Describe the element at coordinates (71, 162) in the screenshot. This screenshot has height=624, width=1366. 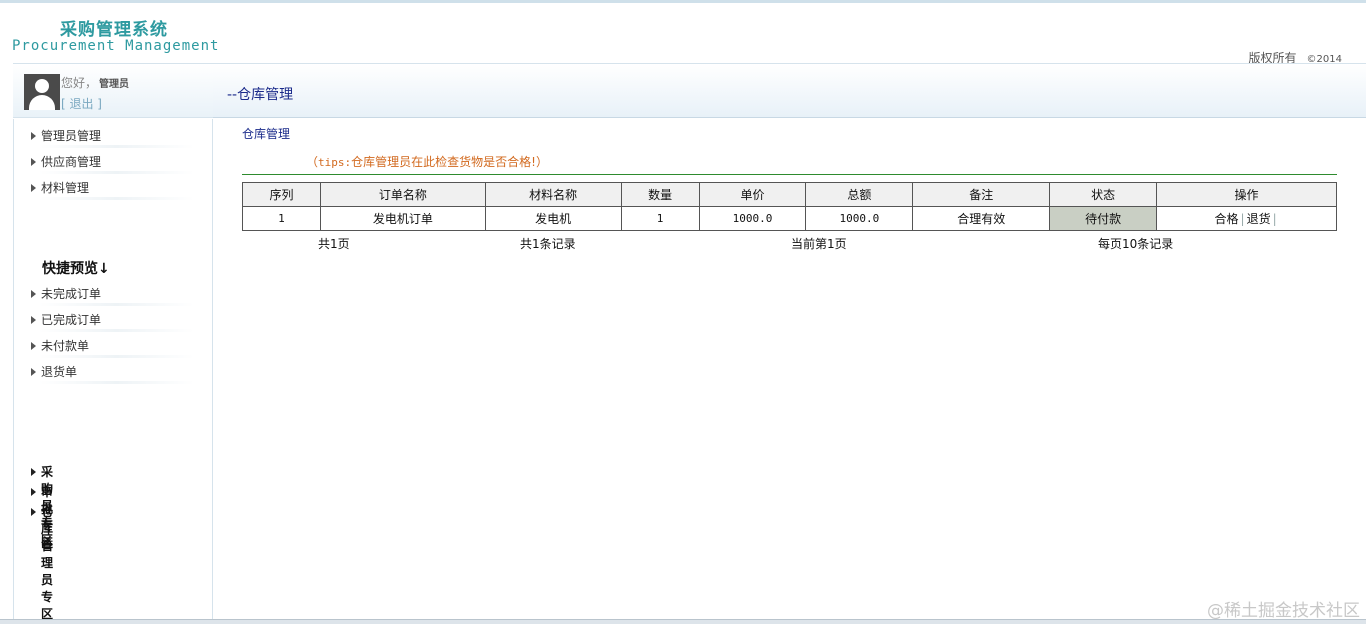
I see `sidebar-item-label: 供应商管理` at that location.